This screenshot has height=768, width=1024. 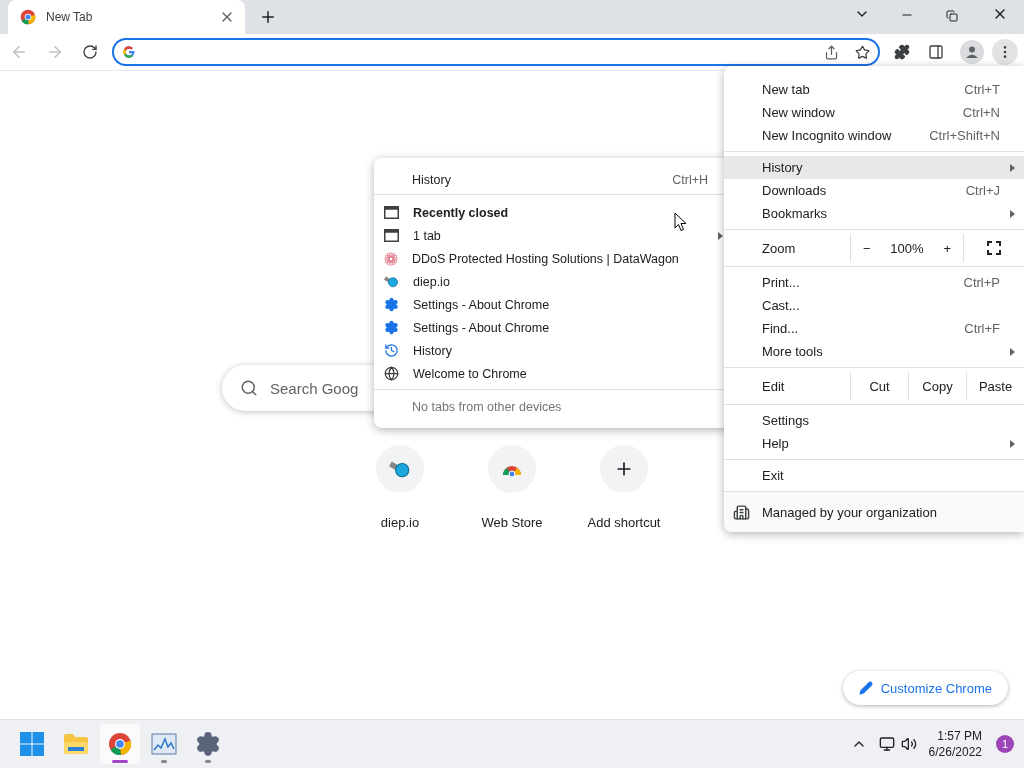 What do you see at coordinates (849, 512) in the screenshot?
I see `managed-label: Managed by your organization` at bounding box center [849, 512].